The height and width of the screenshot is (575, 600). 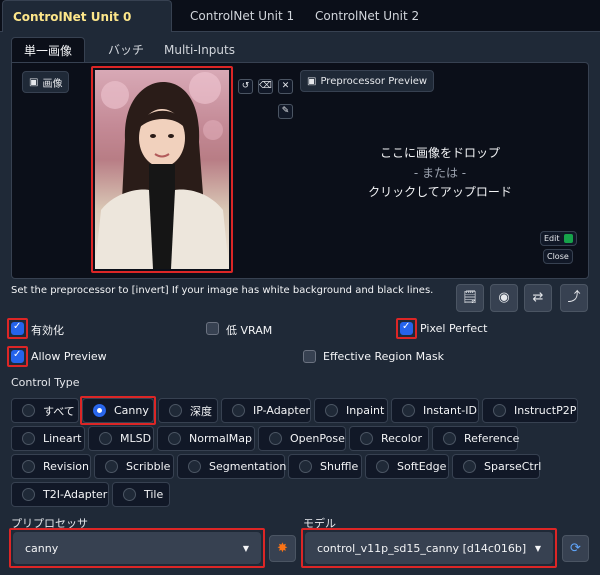 What do you see at coordinates (282, 548) in the screenshot?
I see `explosion-icon: ✸` at bounding box center [282, 548].